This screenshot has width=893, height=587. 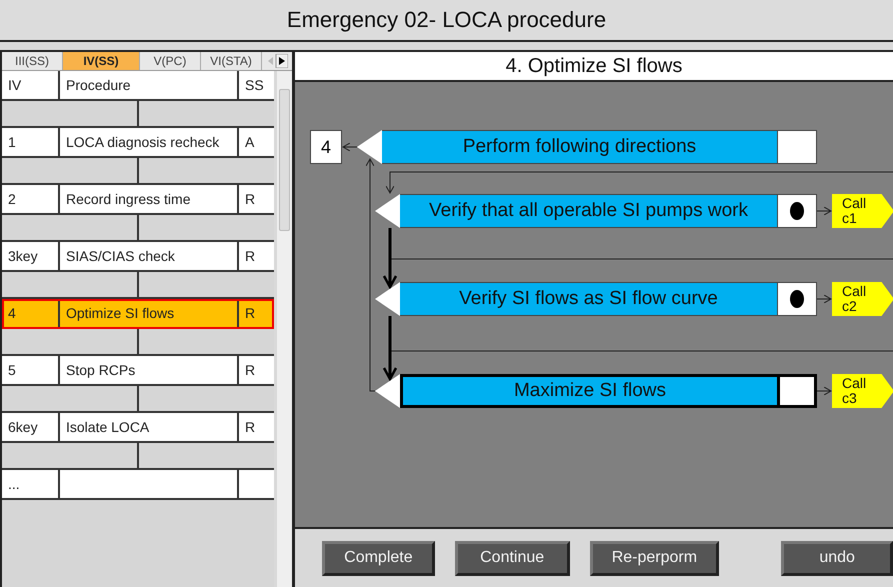 What do you see at coordinates (350, 147) in the screenshot?
I see `connector-arrow` at bounding box center [350, 147].